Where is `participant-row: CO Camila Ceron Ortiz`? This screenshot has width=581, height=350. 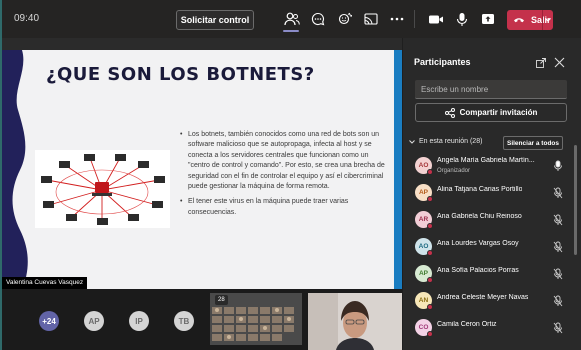
participant-row: CO Camila Ceron Ortiz is located at coordinates (491, 328).